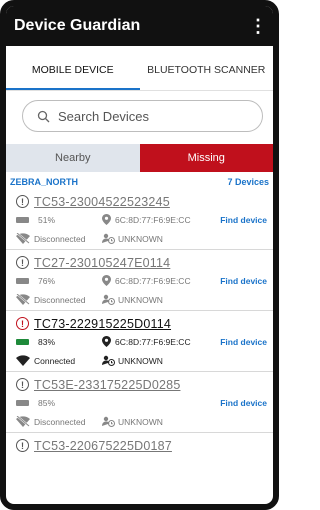 The width and height of the screenshot is (320, 510). Describe the element at coordinates (47, 341) in the screenshot. I see `battery-level: 83%` at that location.